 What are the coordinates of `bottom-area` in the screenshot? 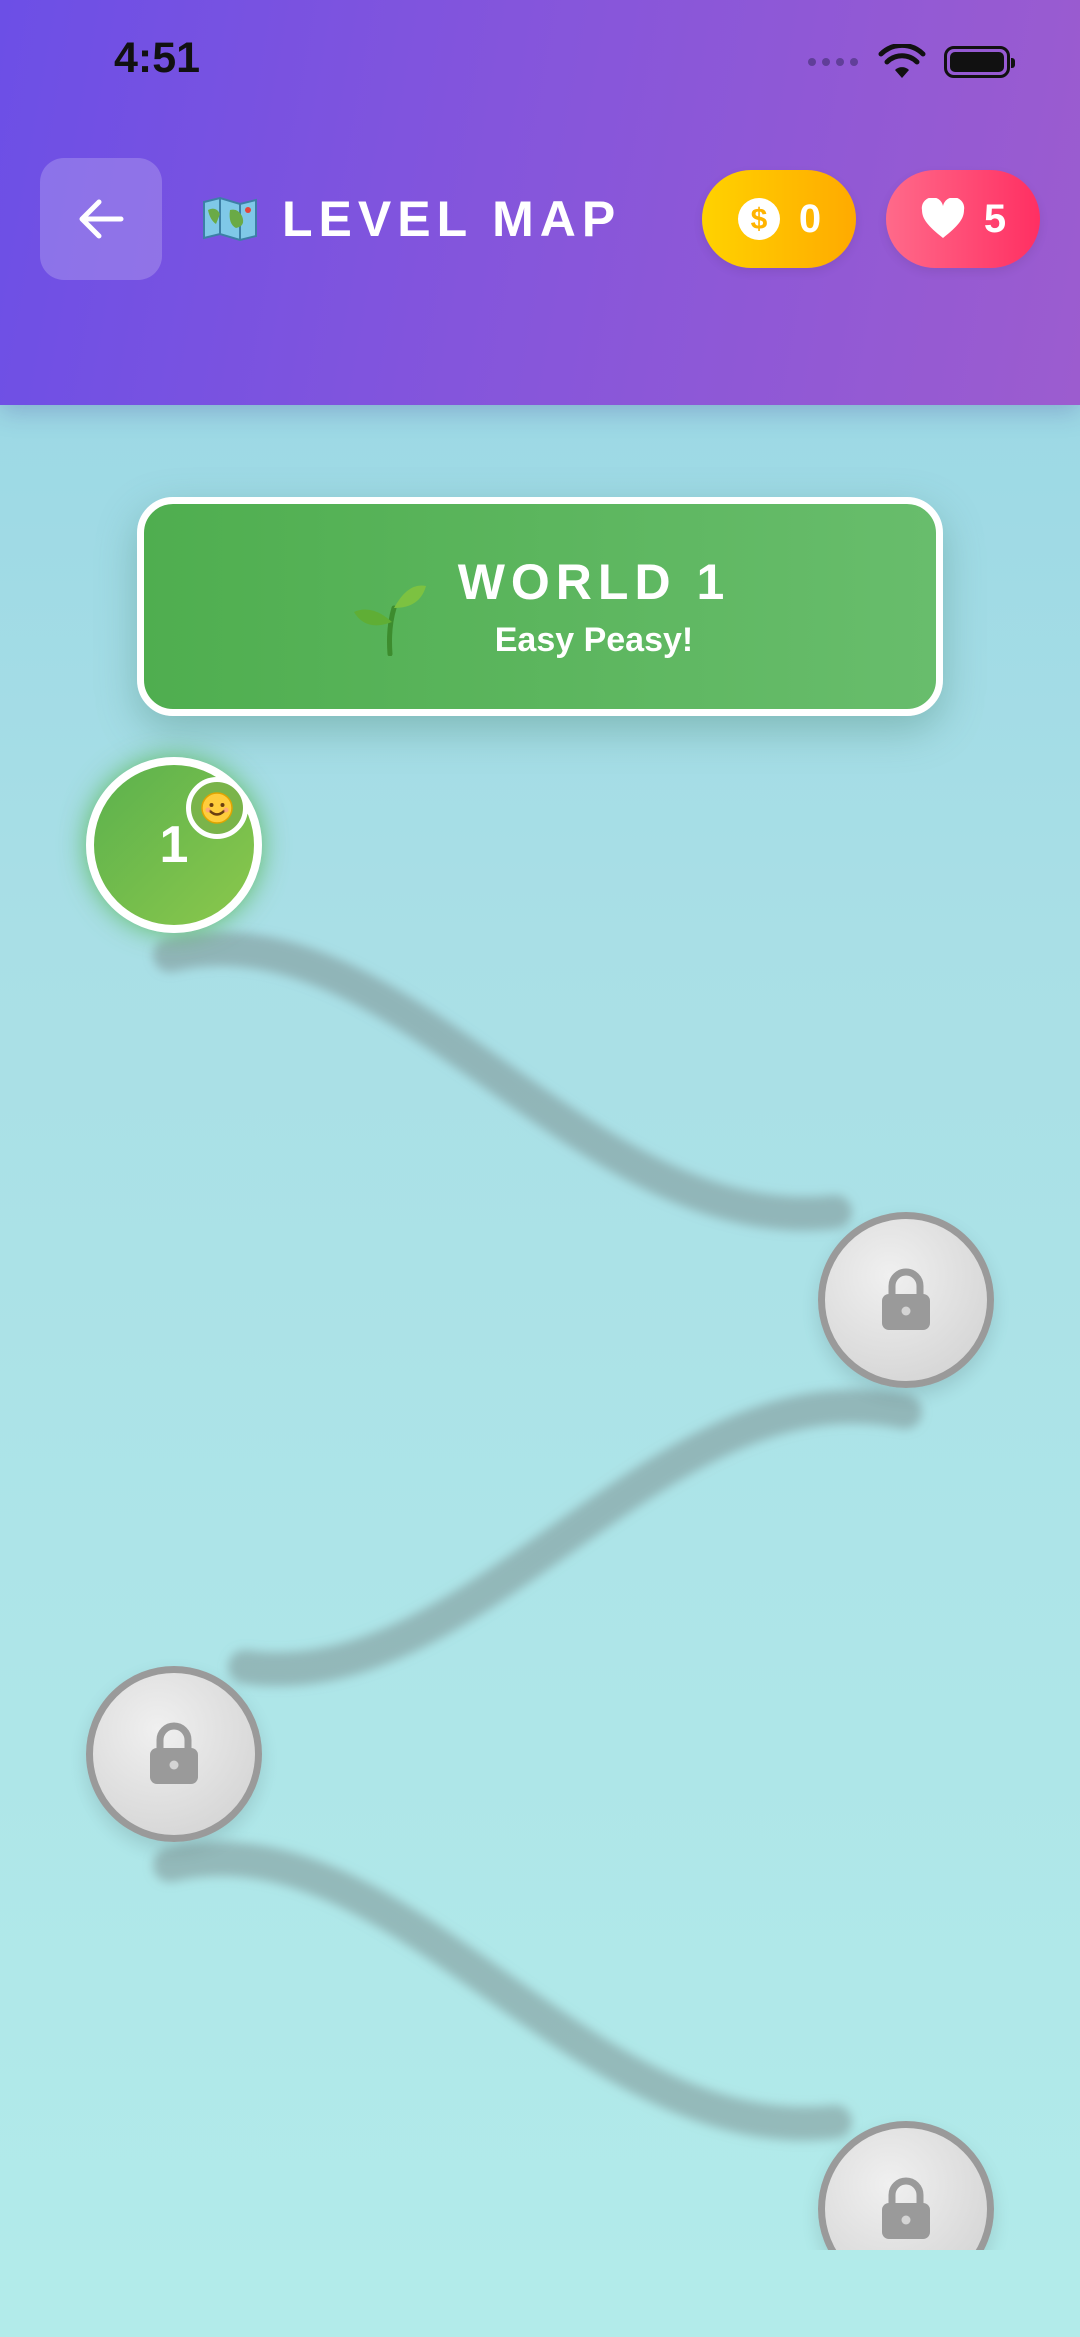 It's located at (540, 2293).